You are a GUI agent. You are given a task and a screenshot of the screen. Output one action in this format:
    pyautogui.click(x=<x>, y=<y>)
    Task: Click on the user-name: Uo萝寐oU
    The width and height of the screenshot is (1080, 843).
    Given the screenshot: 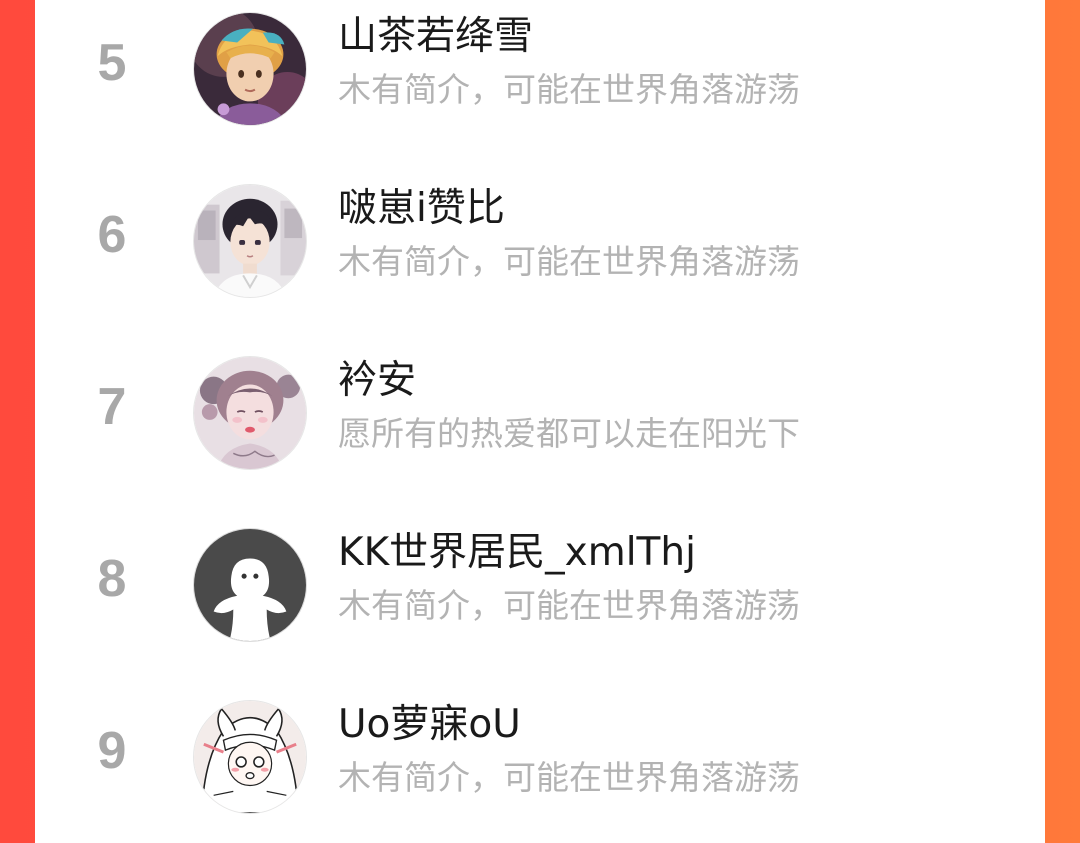 What is the action you would take?
    pyautogui.click(x=429, y=724)
    